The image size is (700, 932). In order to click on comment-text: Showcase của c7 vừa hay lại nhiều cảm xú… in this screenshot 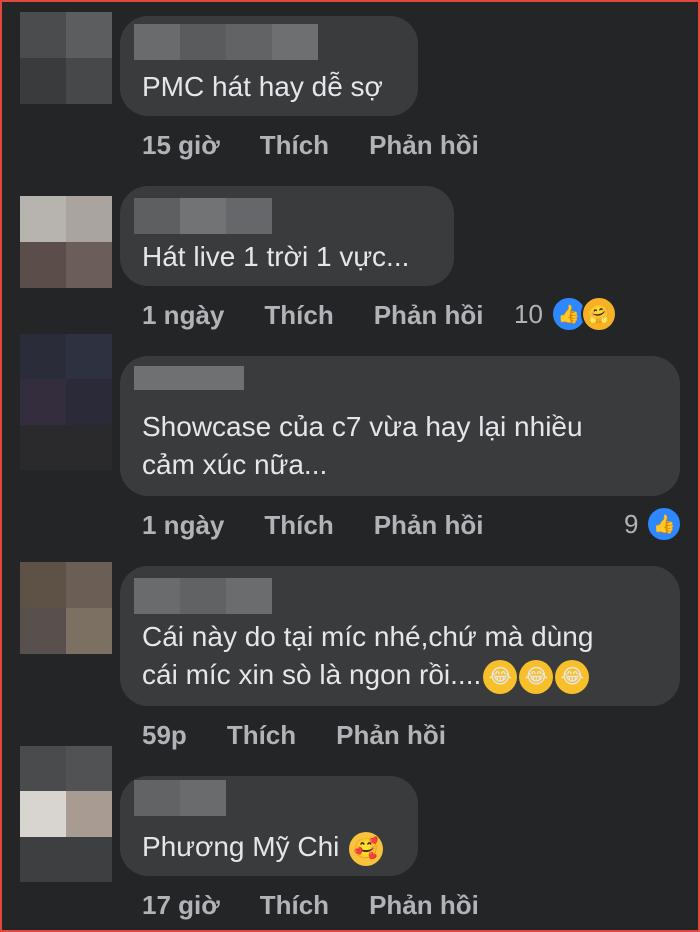, I will do `click(362, 445)`.